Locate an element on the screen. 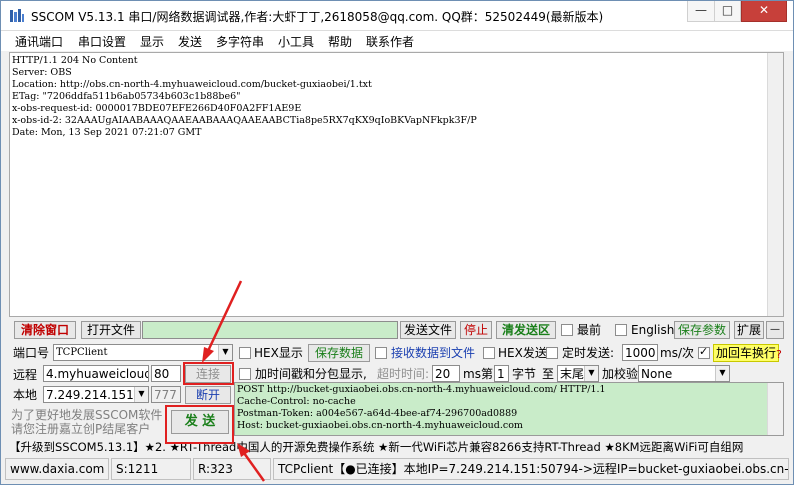 This screenshot has height=485, width=794. connect-button: 连接 is located at coordinates (208, 374).